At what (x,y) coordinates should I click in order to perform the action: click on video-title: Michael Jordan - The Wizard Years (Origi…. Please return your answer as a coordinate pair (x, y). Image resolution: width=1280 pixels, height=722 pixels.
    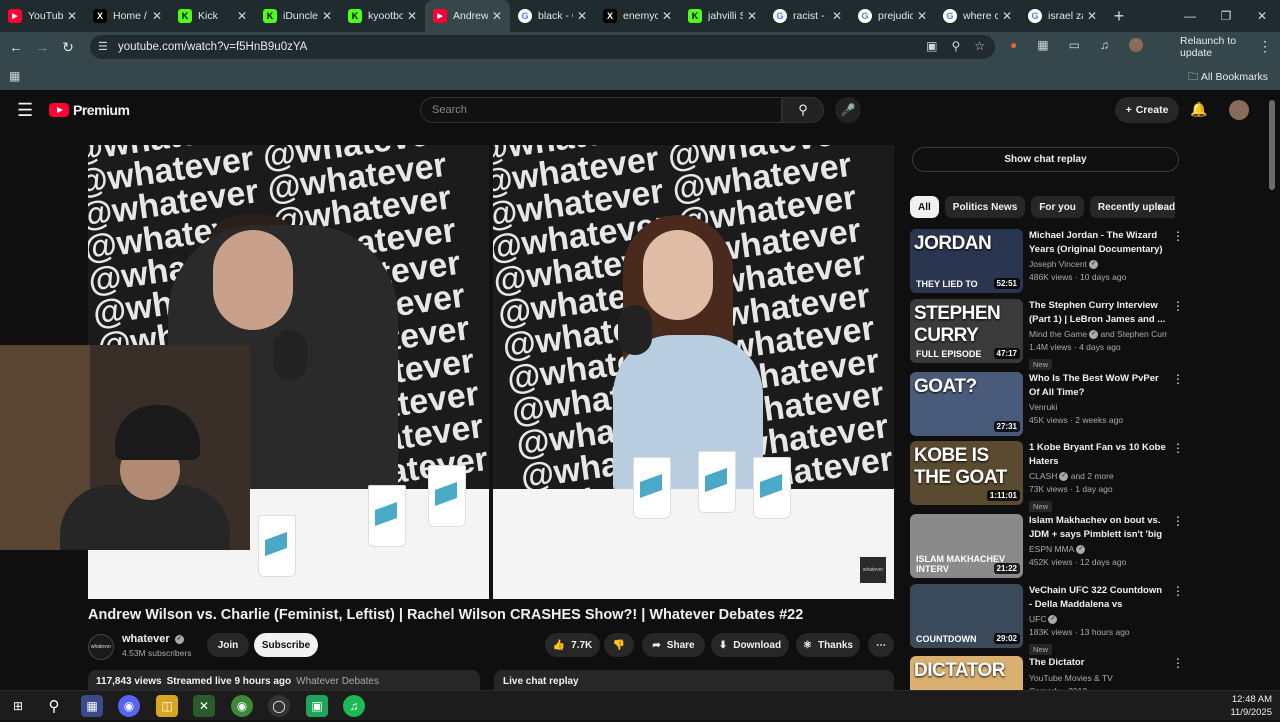
    Looking at the image, I should click on (1098, 242).